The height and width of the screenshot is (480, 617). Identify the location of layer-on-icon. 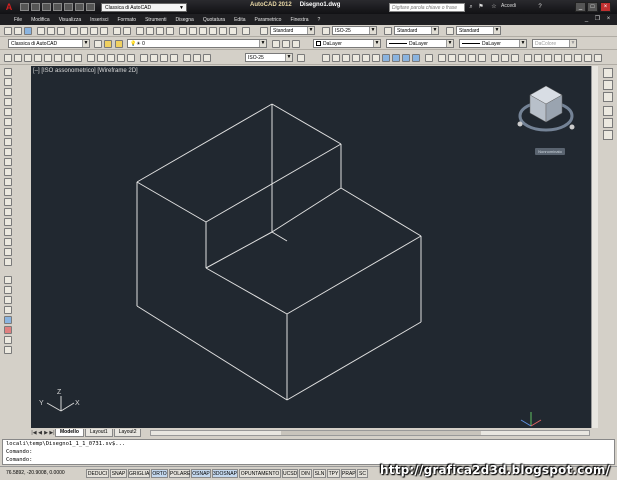
(119, 44).